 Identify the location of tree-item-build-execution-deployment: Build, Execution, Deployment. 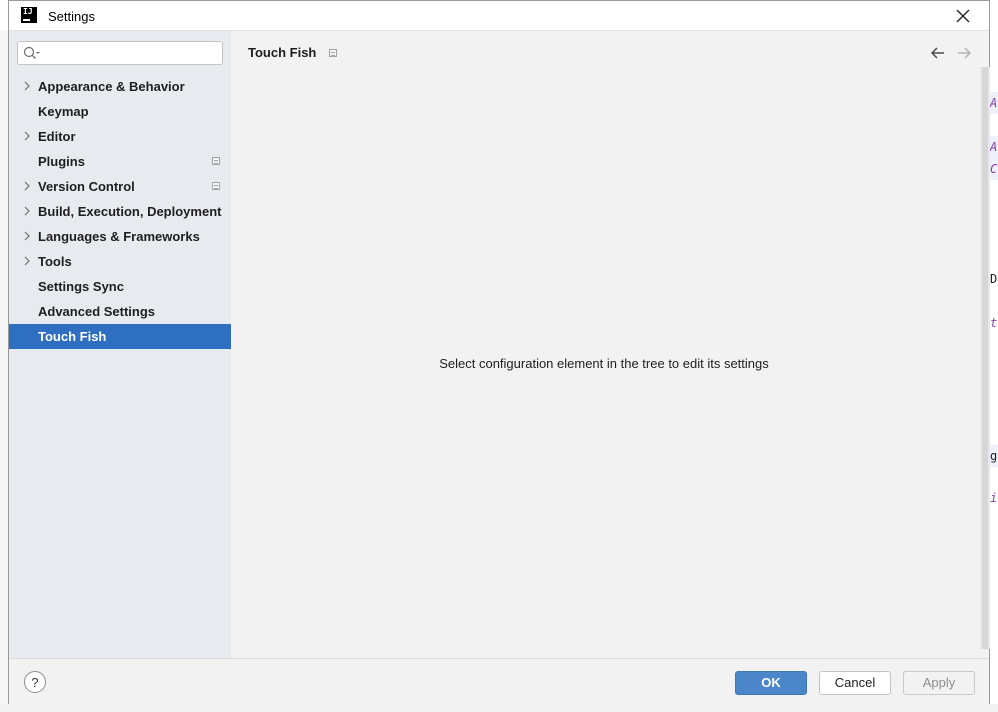
(120, 211).